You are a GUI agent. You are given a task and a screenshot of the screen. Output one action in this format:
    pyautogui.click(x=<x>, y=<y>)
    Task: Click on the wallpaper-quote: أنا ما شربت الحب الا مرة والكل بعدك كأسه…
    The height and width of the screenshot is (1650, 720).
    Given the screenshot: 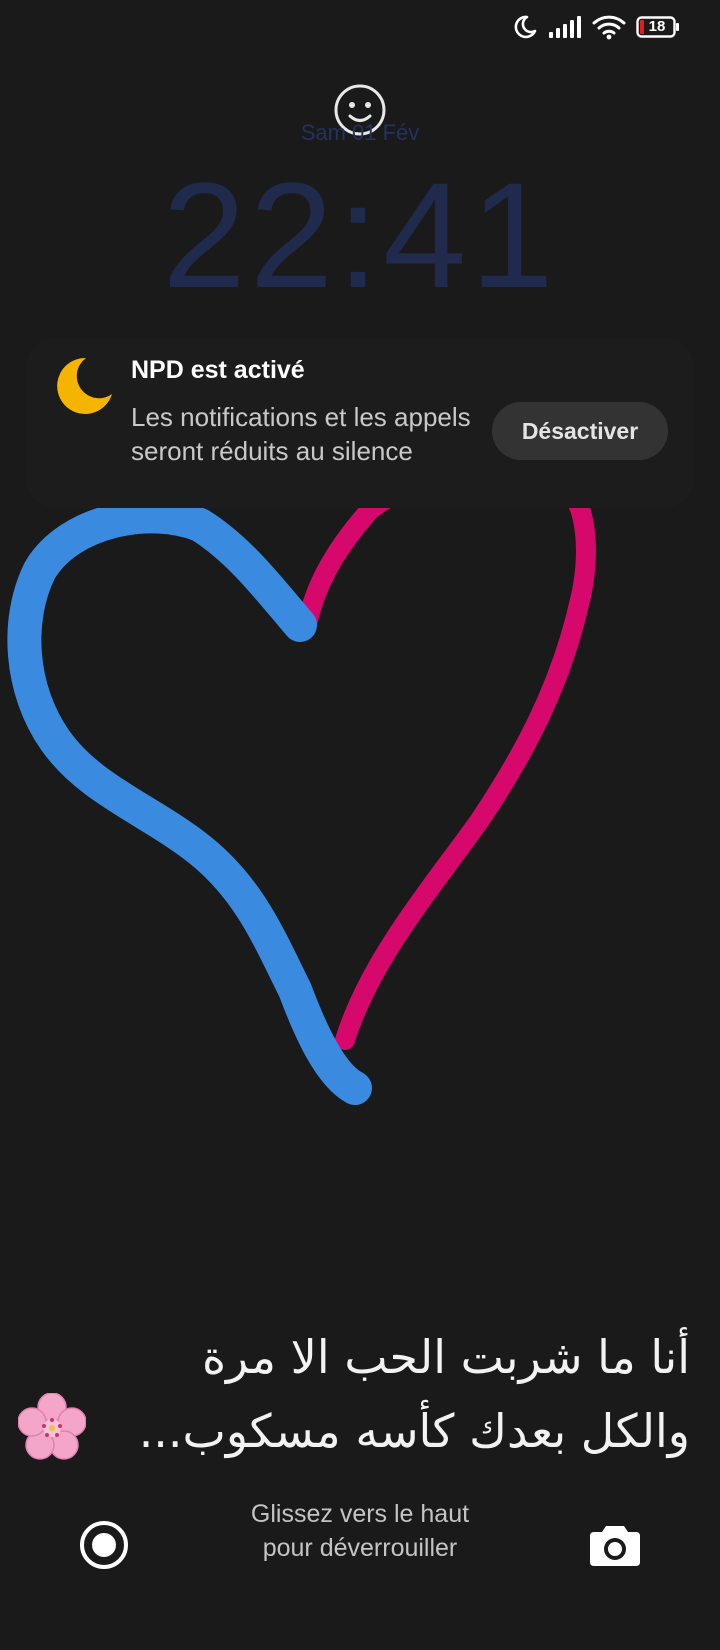 What is the action you would take?
    pyautogui.click(x=350, y=1394)
    